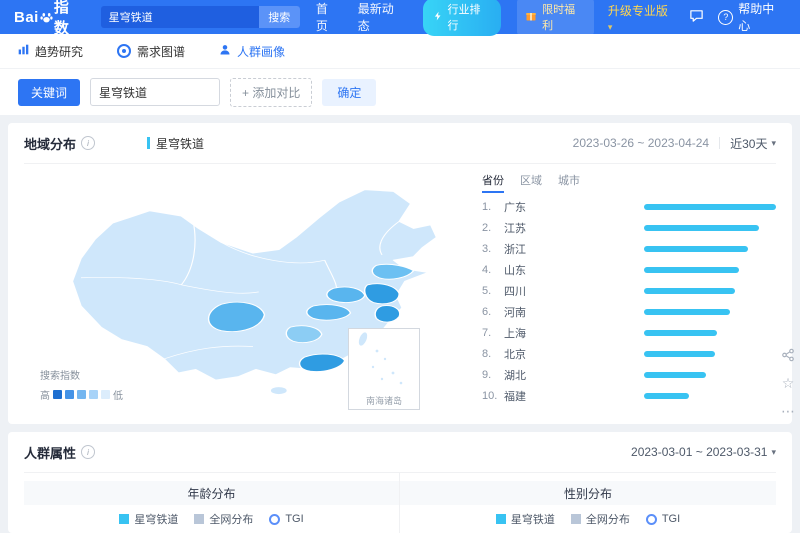  I want to click on upgrade-pro-button: 升级专业版 ▾, so click(642, 17).